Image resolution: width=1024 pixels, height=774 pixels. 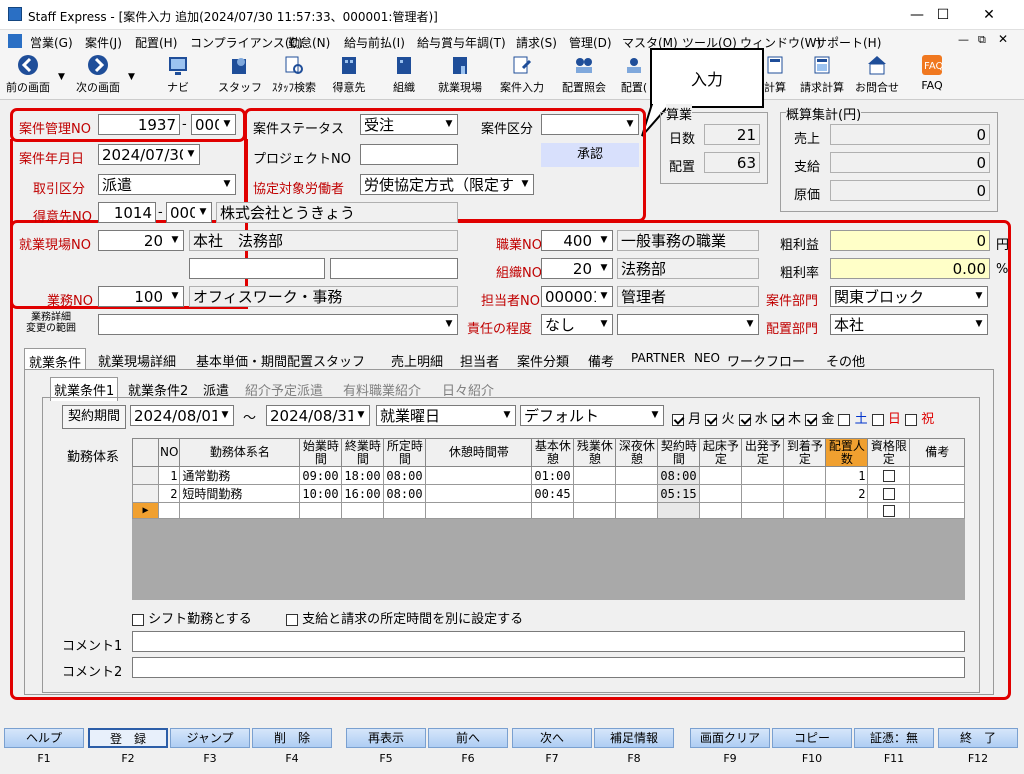 What do you see at coordinates (847, 475) in the screenshot?
I see `cell-haichi: 1` at bounding box center [847, 475].